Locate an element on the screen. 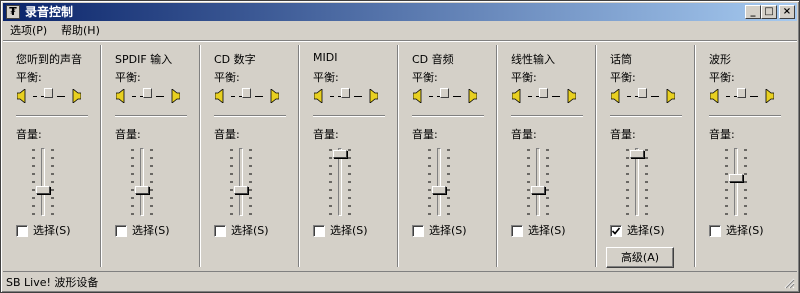  channel-panel: 话筒平衡: 音量: 选择(S) 高级(A) is located at coordinates (646, 157).